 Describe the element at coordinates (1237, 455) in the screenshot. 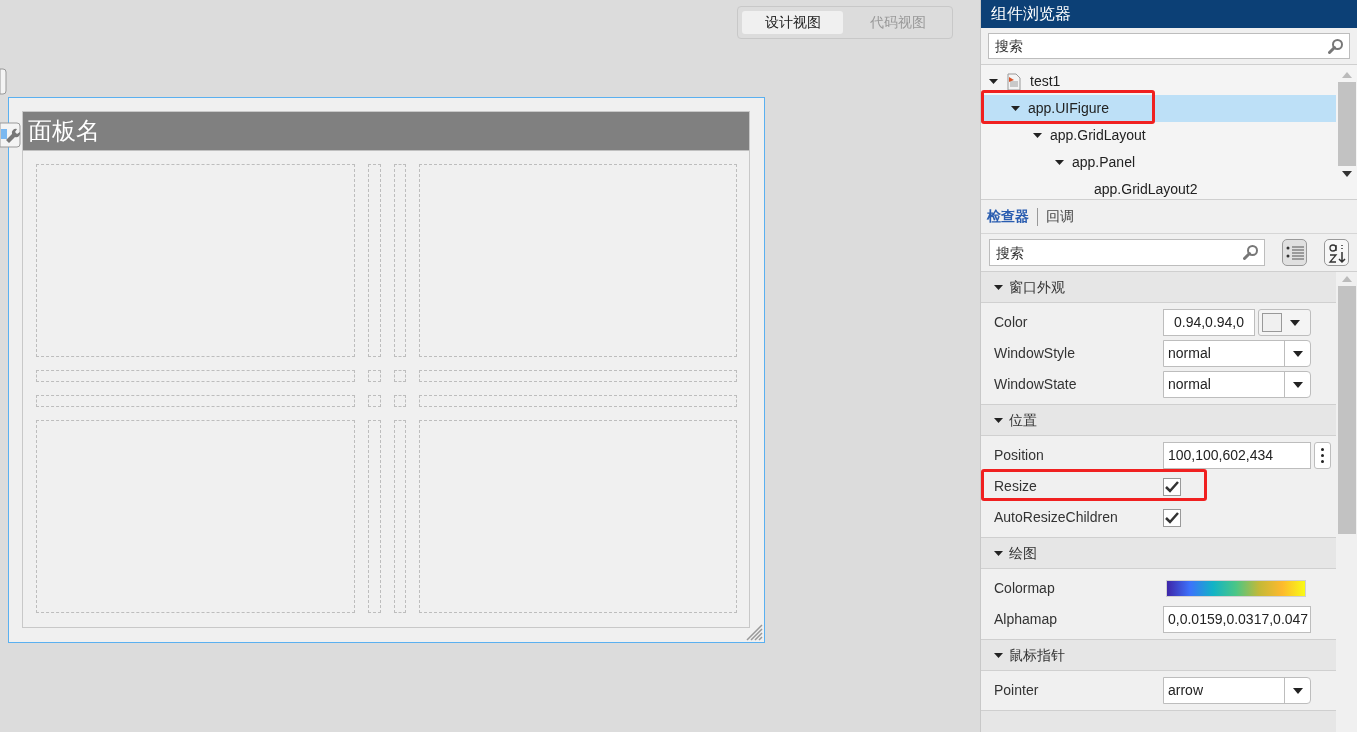

I see `position-field: 100,100,602,434` at that location.